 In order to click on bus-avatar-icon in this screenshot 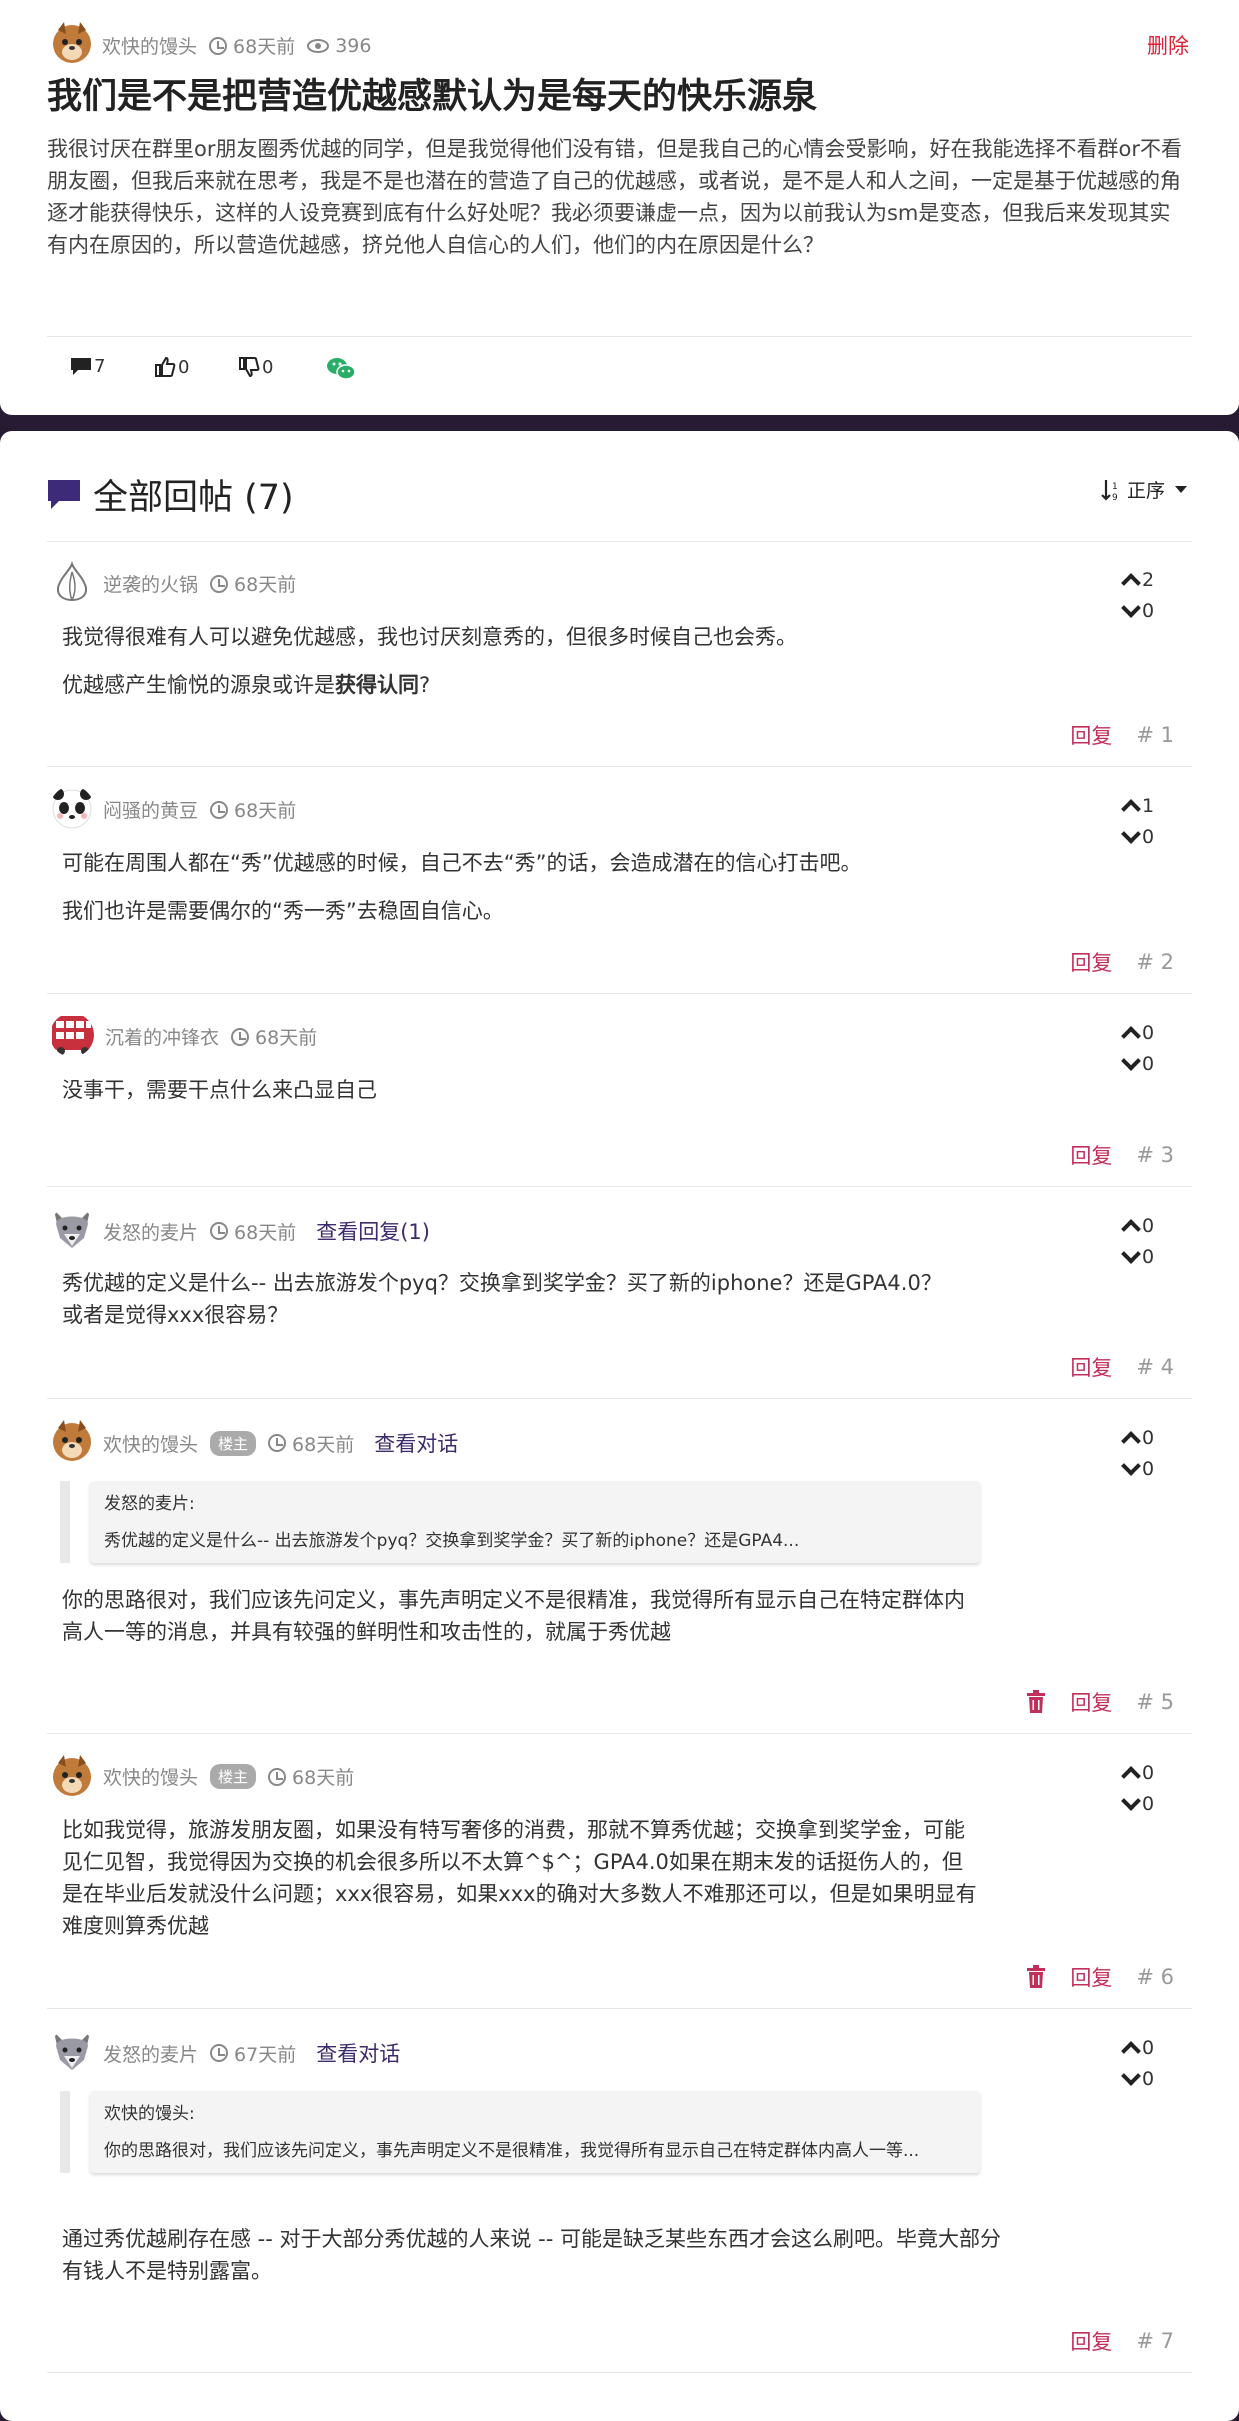, I will do `click(73, 1035)`.